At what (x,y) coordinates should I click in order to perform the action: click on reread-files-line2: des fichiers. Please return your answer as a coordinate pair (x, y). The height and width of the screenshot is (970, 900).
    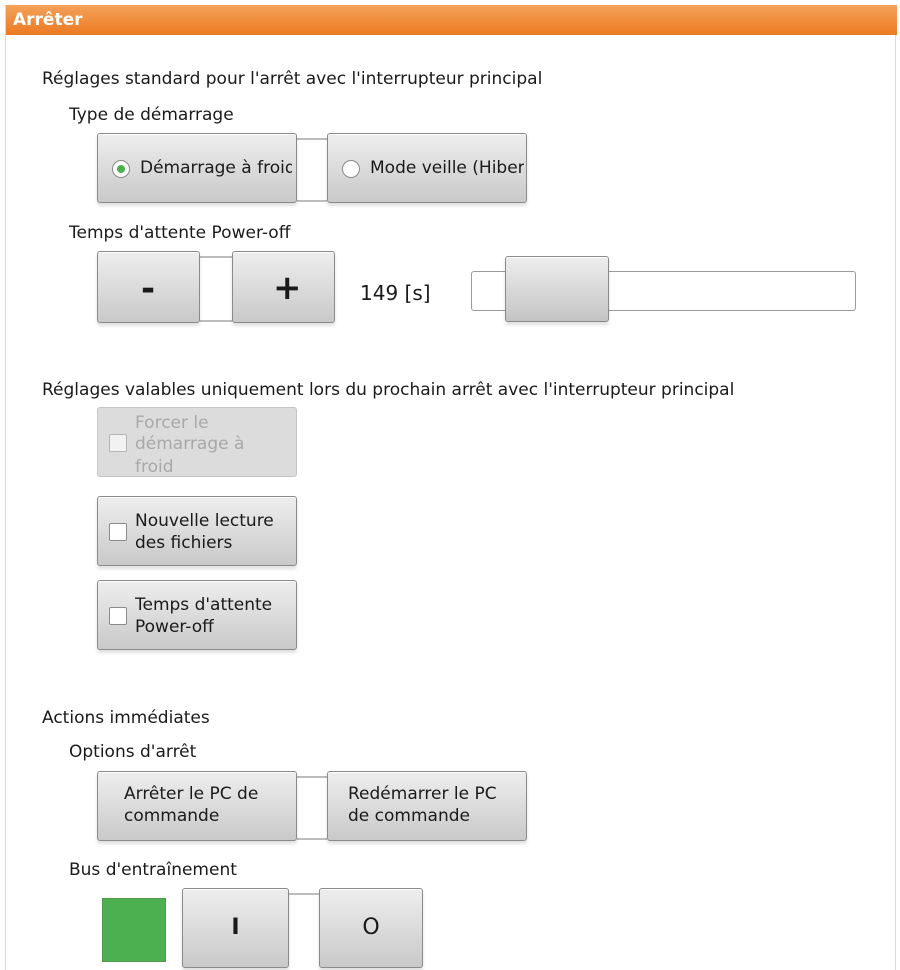
    Looking at the image, I should click on (184, 543).